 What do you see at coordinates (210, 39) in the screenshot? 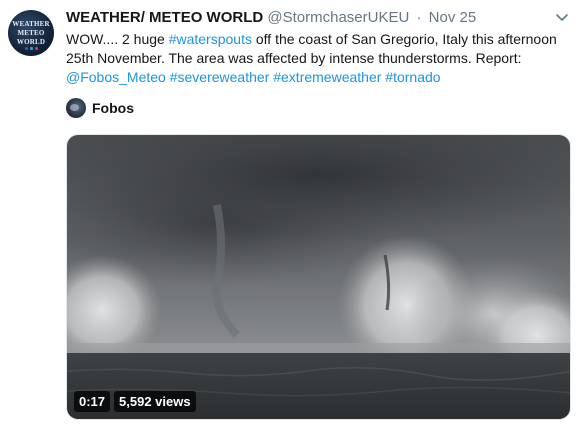
I see `hashtag-waterspouts: #waterspouts` at bounding box center [210, 39].